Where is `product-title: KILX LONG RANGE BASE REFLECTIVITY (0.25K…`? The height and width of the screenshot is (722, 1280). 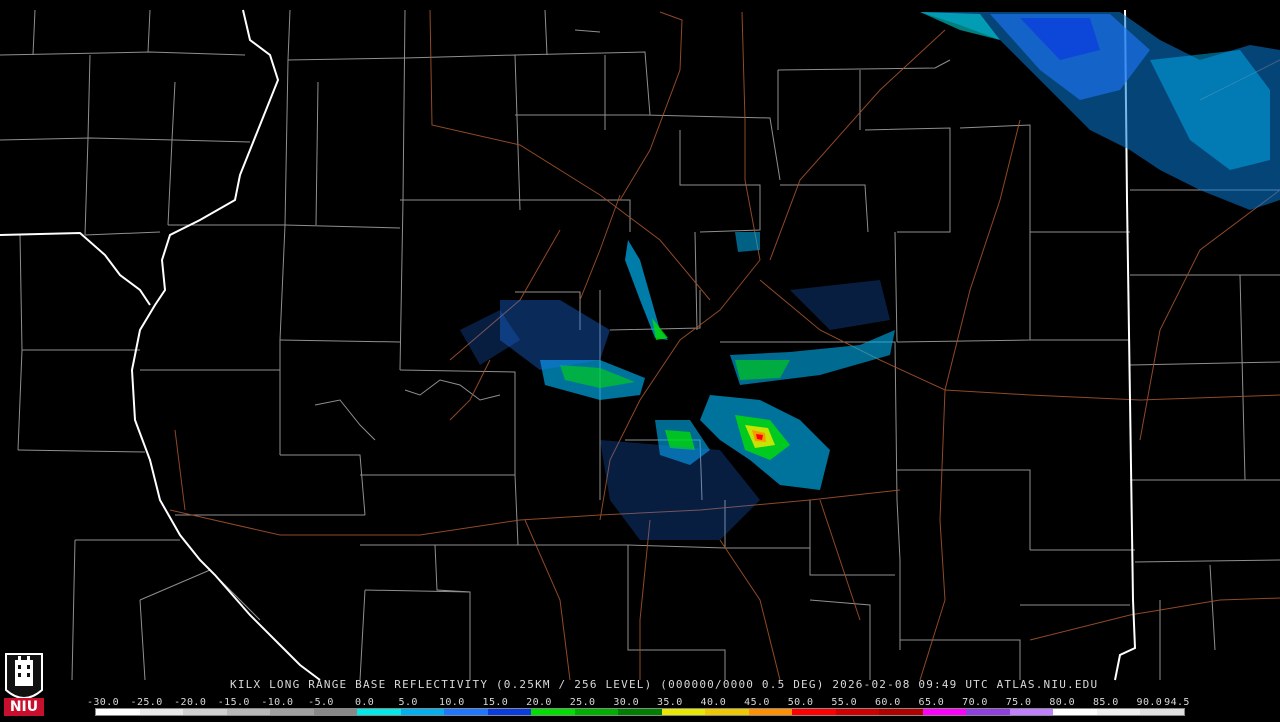 product-title: KILX LONG RANGE BASE REFLECTIVITY (0.25K… is located at coordinates (664, 684).